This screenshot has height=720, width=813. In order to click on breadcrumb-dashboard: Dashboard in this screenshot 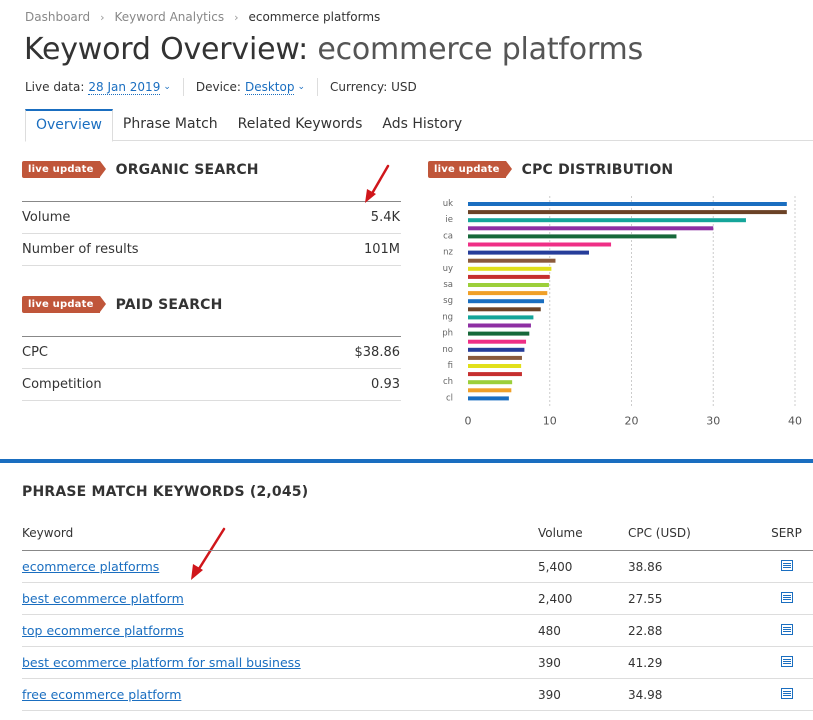, I will do `click(57, 17)`.